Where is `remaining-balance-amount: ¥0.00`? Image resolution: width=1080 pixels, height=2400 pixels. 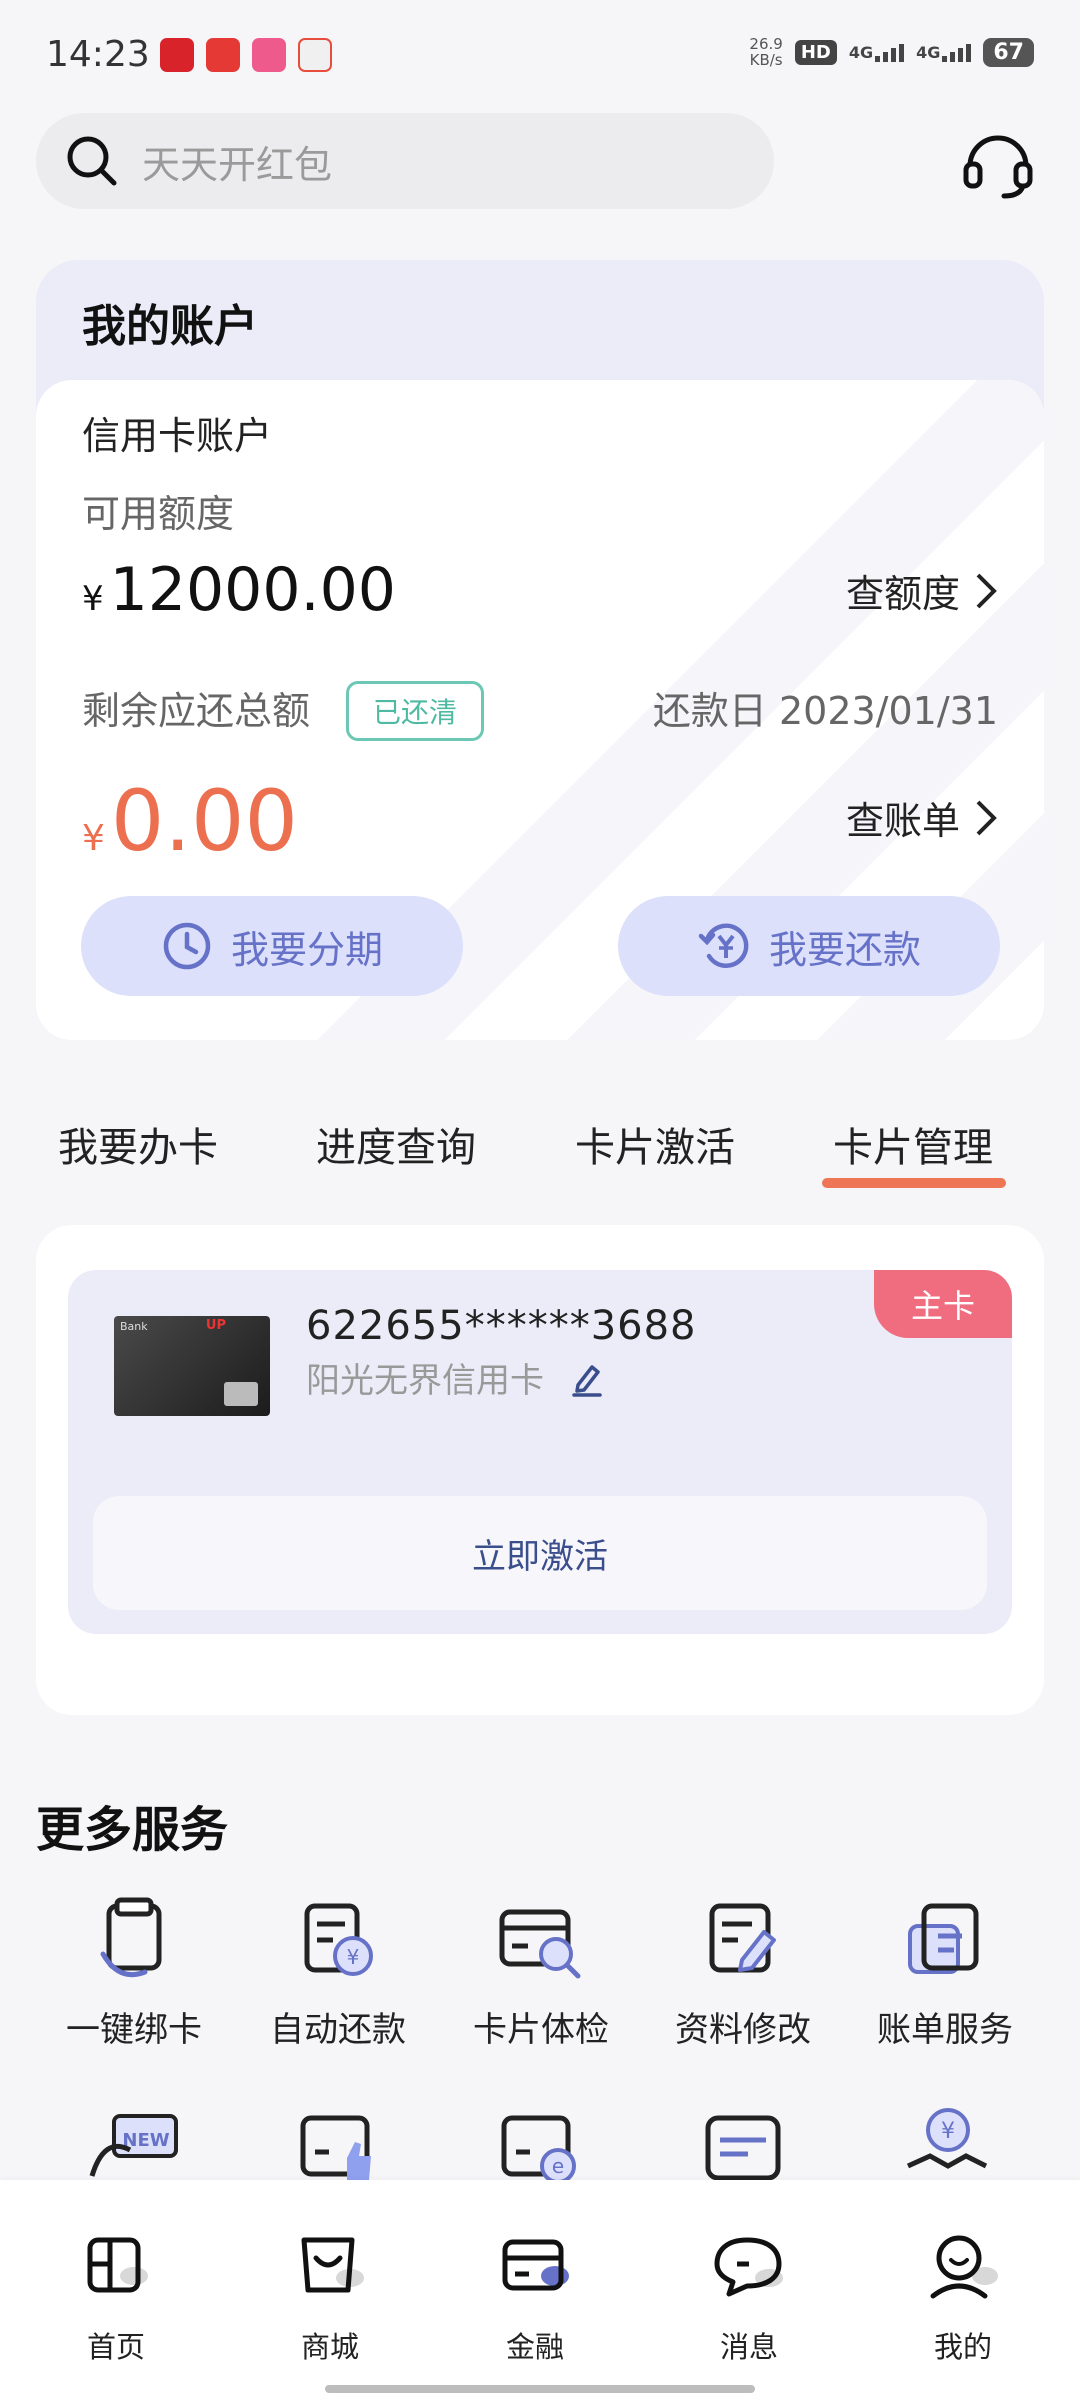
remaining-balance-amount: ¥0.00 is located at coordinates (190, 821).